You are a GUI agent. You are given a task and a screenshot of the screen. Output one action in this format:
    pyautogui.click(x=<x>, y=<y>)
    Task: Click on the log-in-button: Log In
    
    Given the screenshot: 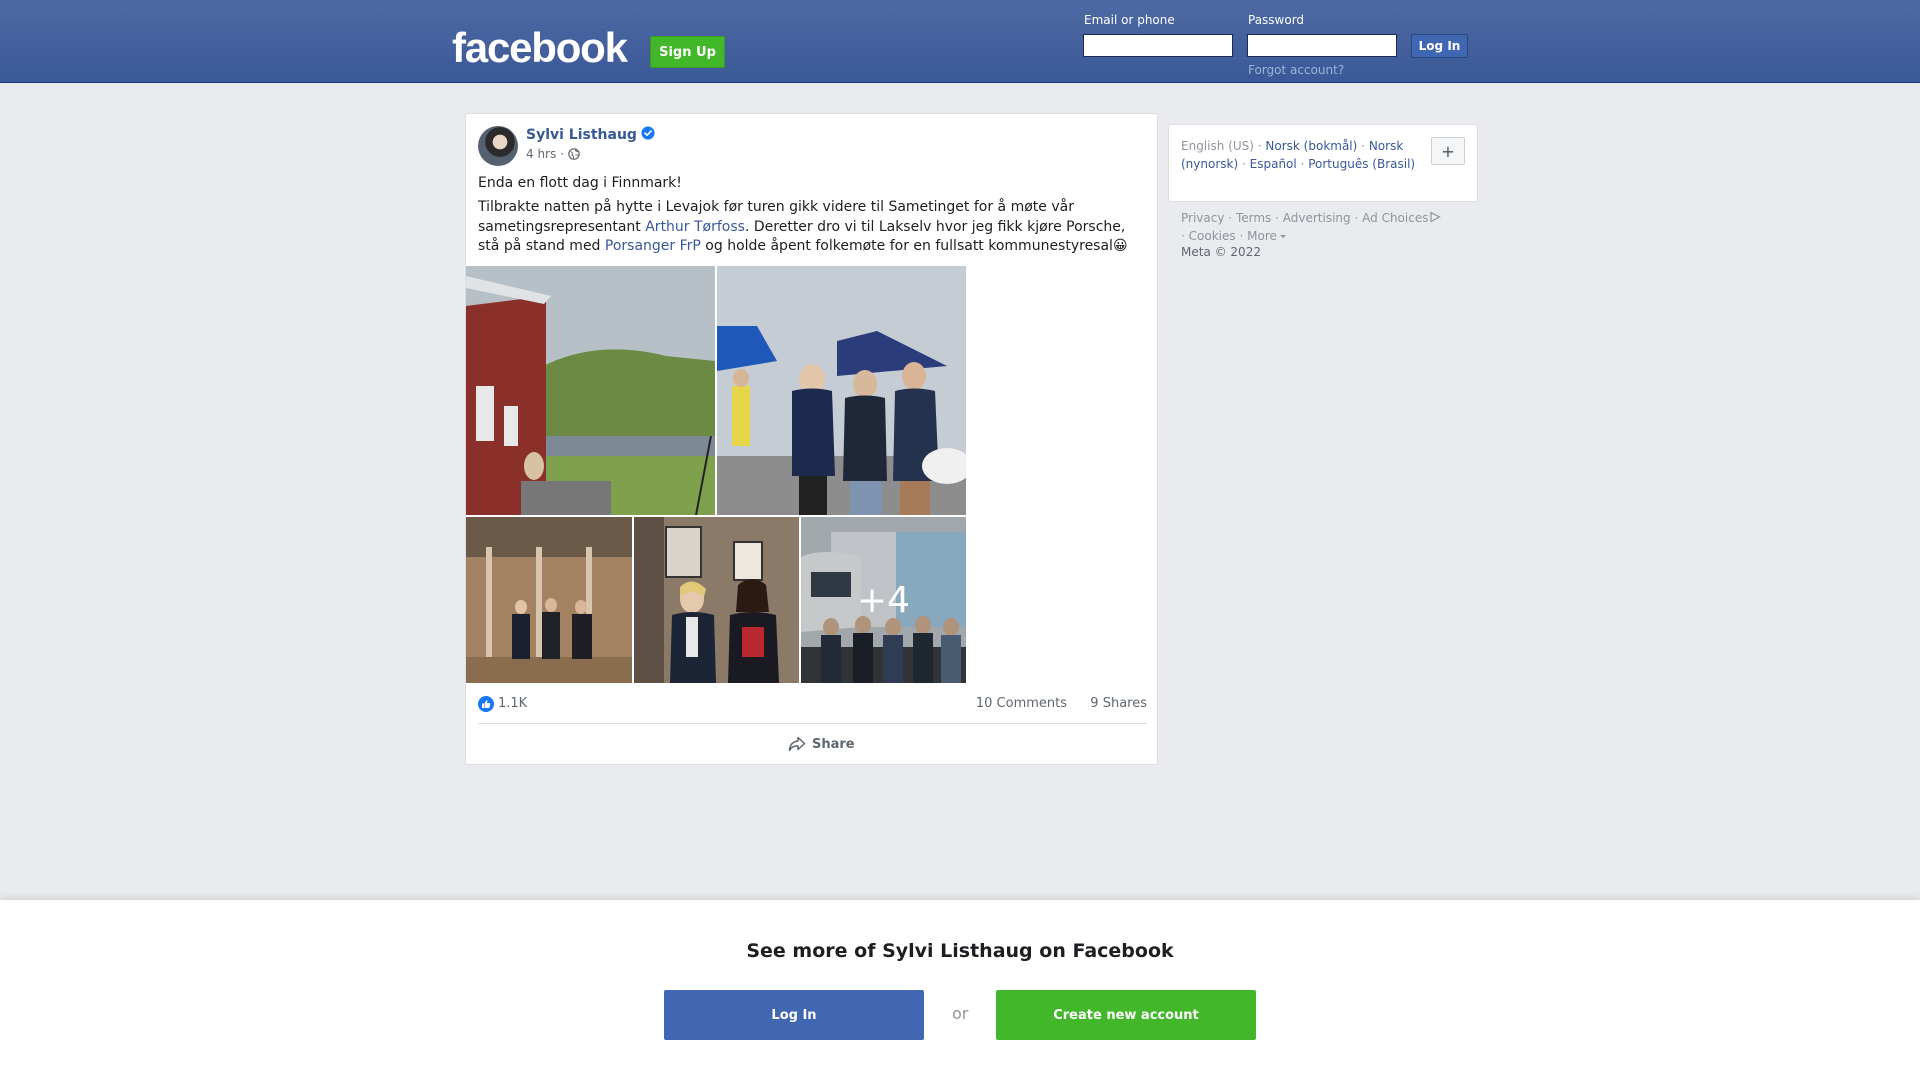 What is the action you would take?
    pyautogui.click(x=1439, y=46)
    